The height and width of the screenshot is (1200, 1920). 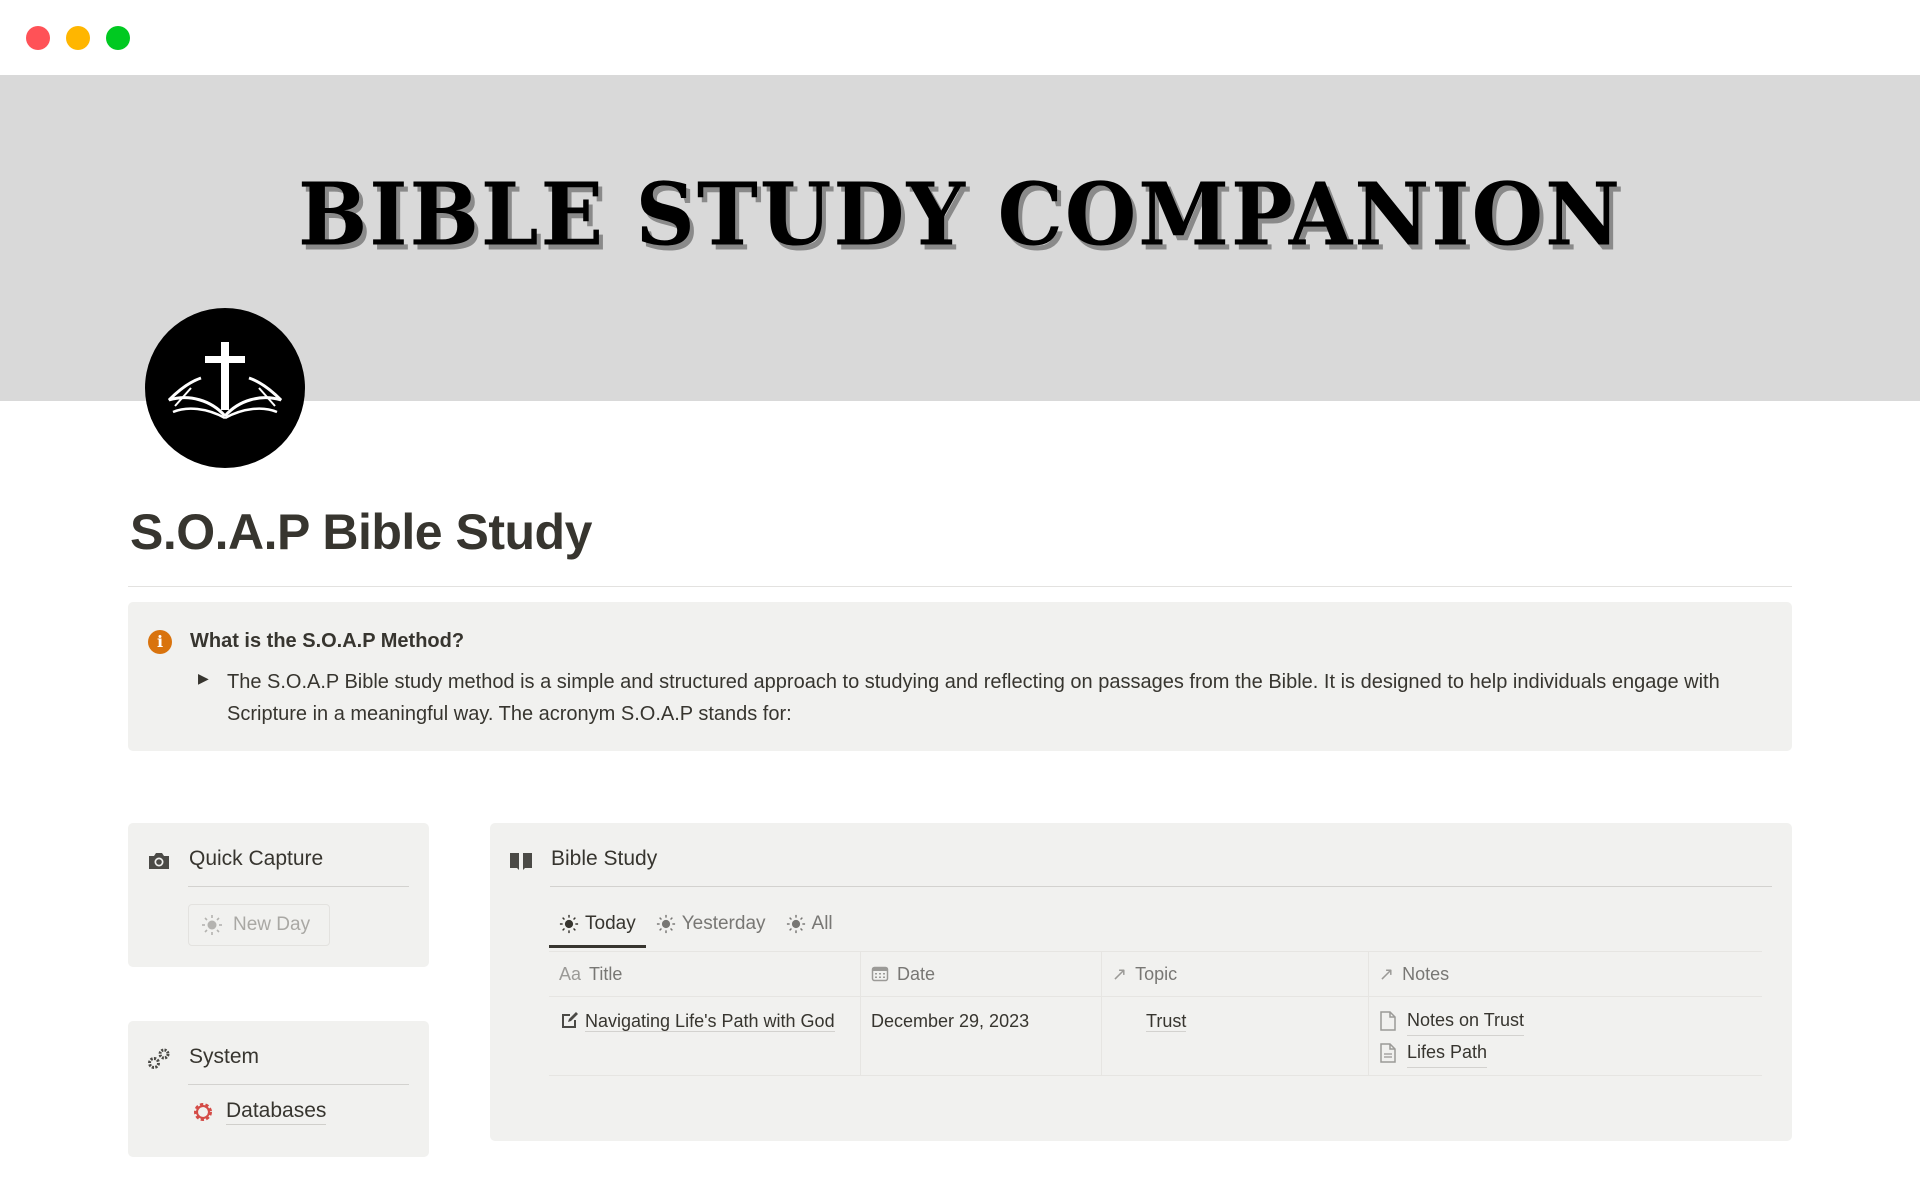 I want to click on column-label: Title, so click(x=606, y=973).